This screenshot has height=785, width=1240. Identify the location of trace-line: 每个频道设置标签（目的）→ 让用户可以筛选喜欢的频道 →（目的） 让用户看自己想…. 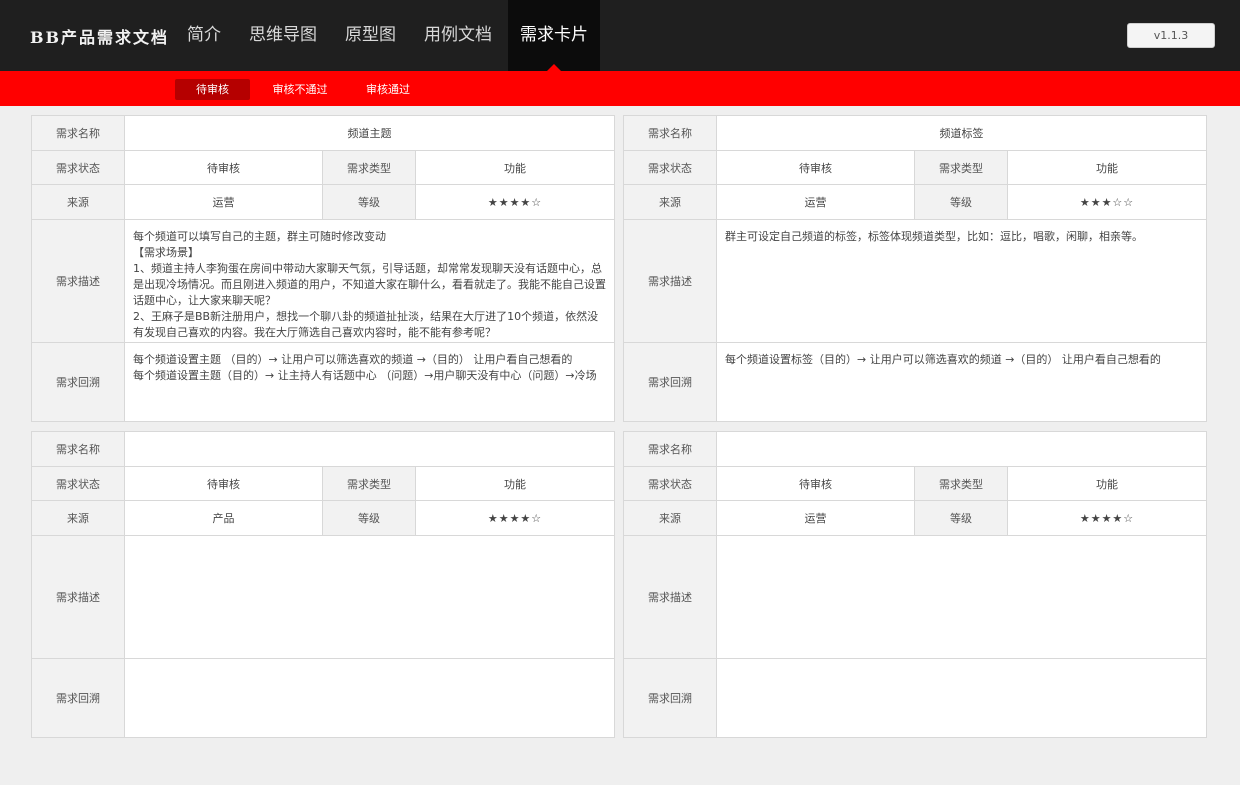
(943, 359).